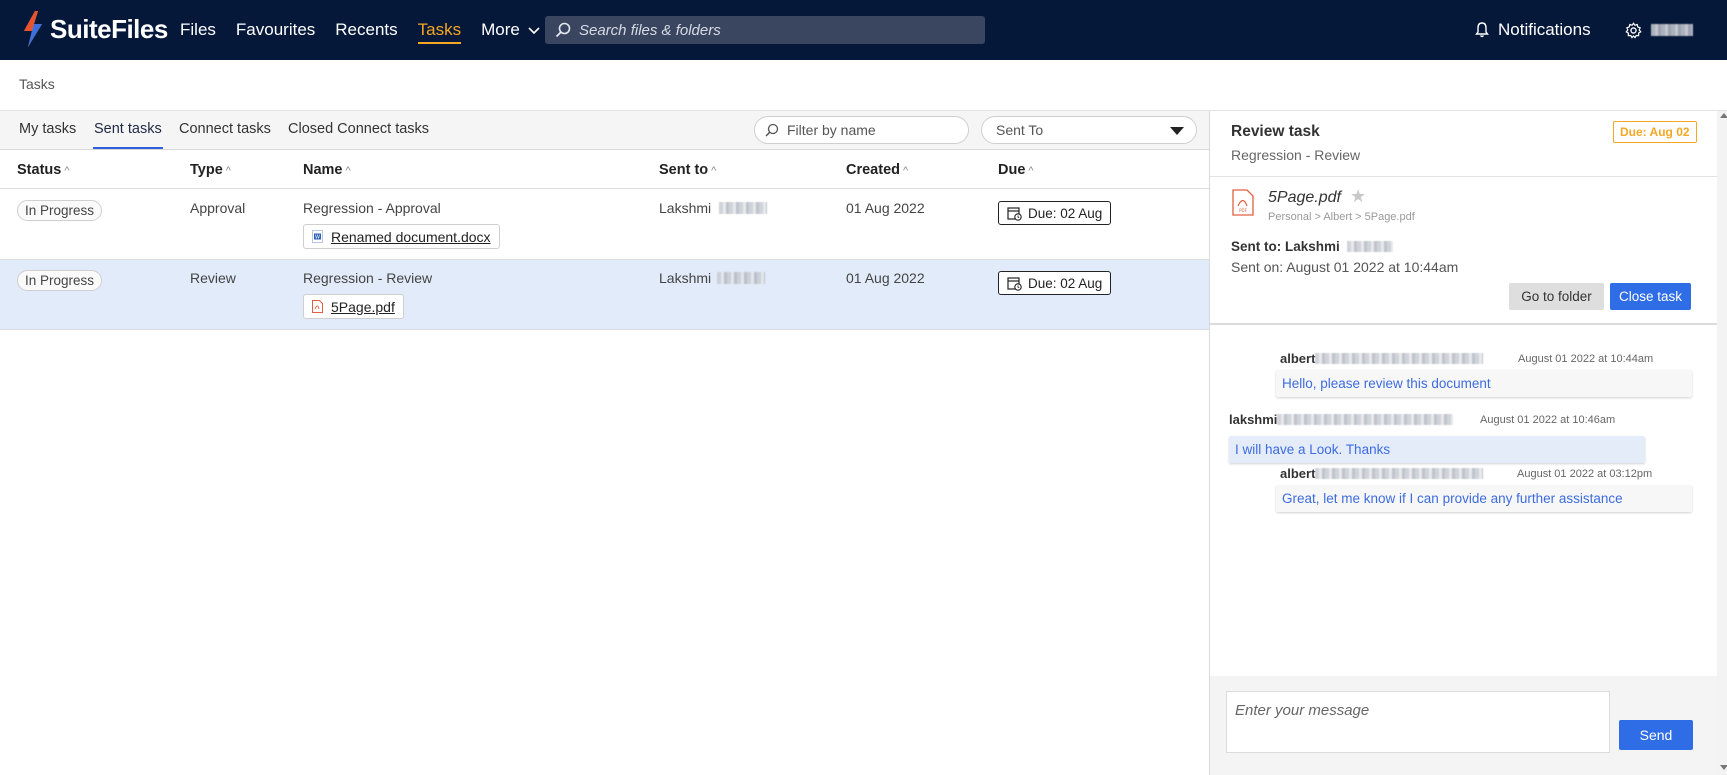 Image resolution: width=1727 pixels, height=775 pixels. I want to click on column-header-label: Due, so click(1012, 170).